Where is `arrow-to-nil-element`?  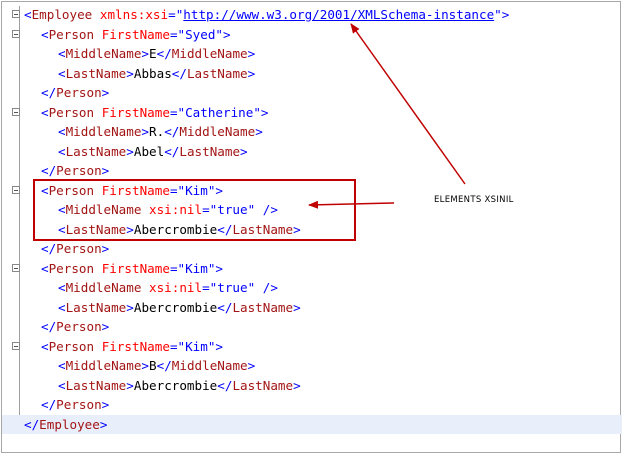
arrow-to-nil-element is located at coordinates (351, 204).